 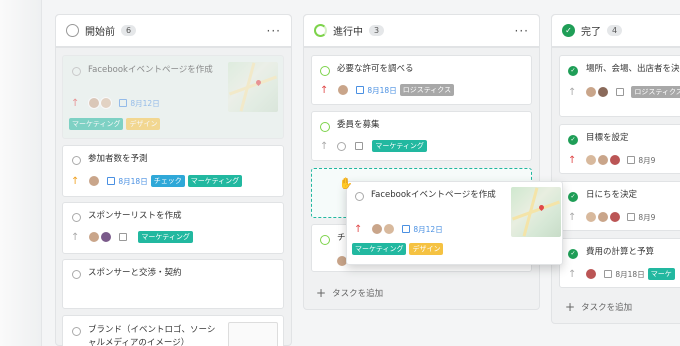 What do you see at coordinates (167, 181) in the screenshot?
I see `tag-check: チェック` at bounding box center [167, 181].